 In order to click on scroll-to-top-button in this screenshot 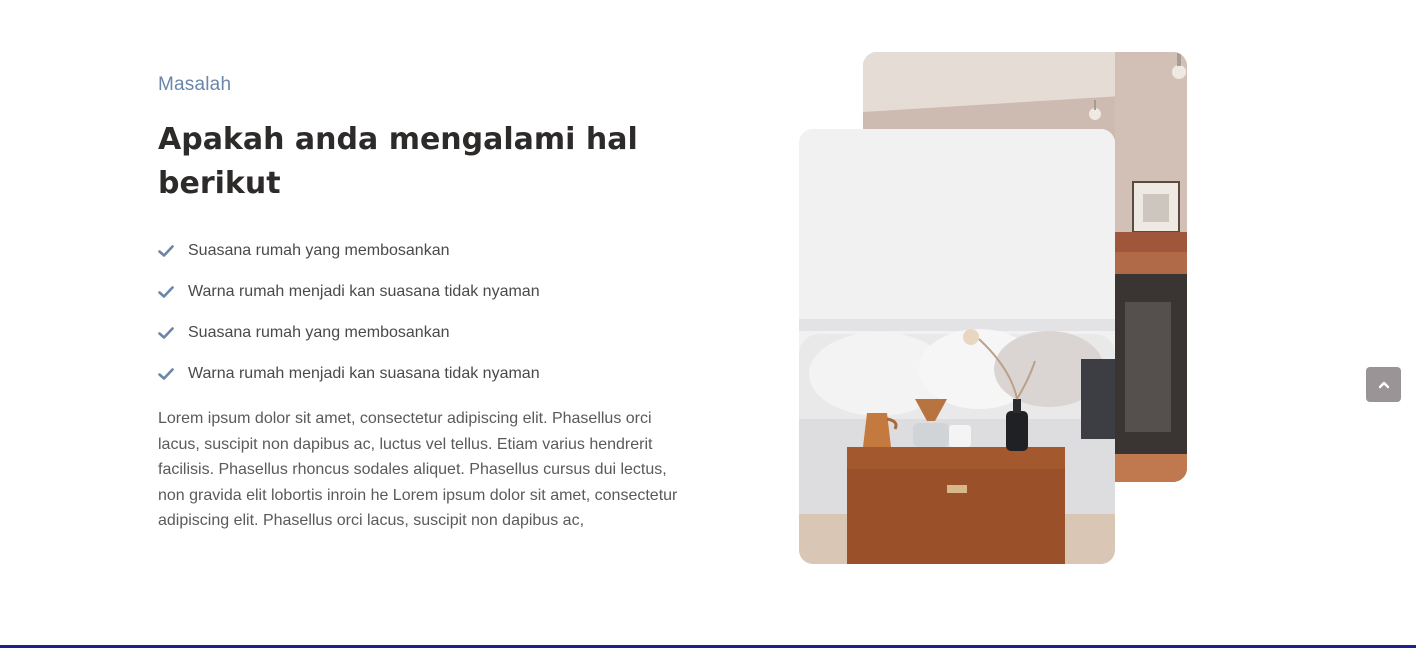, I will do `click(1383, 384)`.